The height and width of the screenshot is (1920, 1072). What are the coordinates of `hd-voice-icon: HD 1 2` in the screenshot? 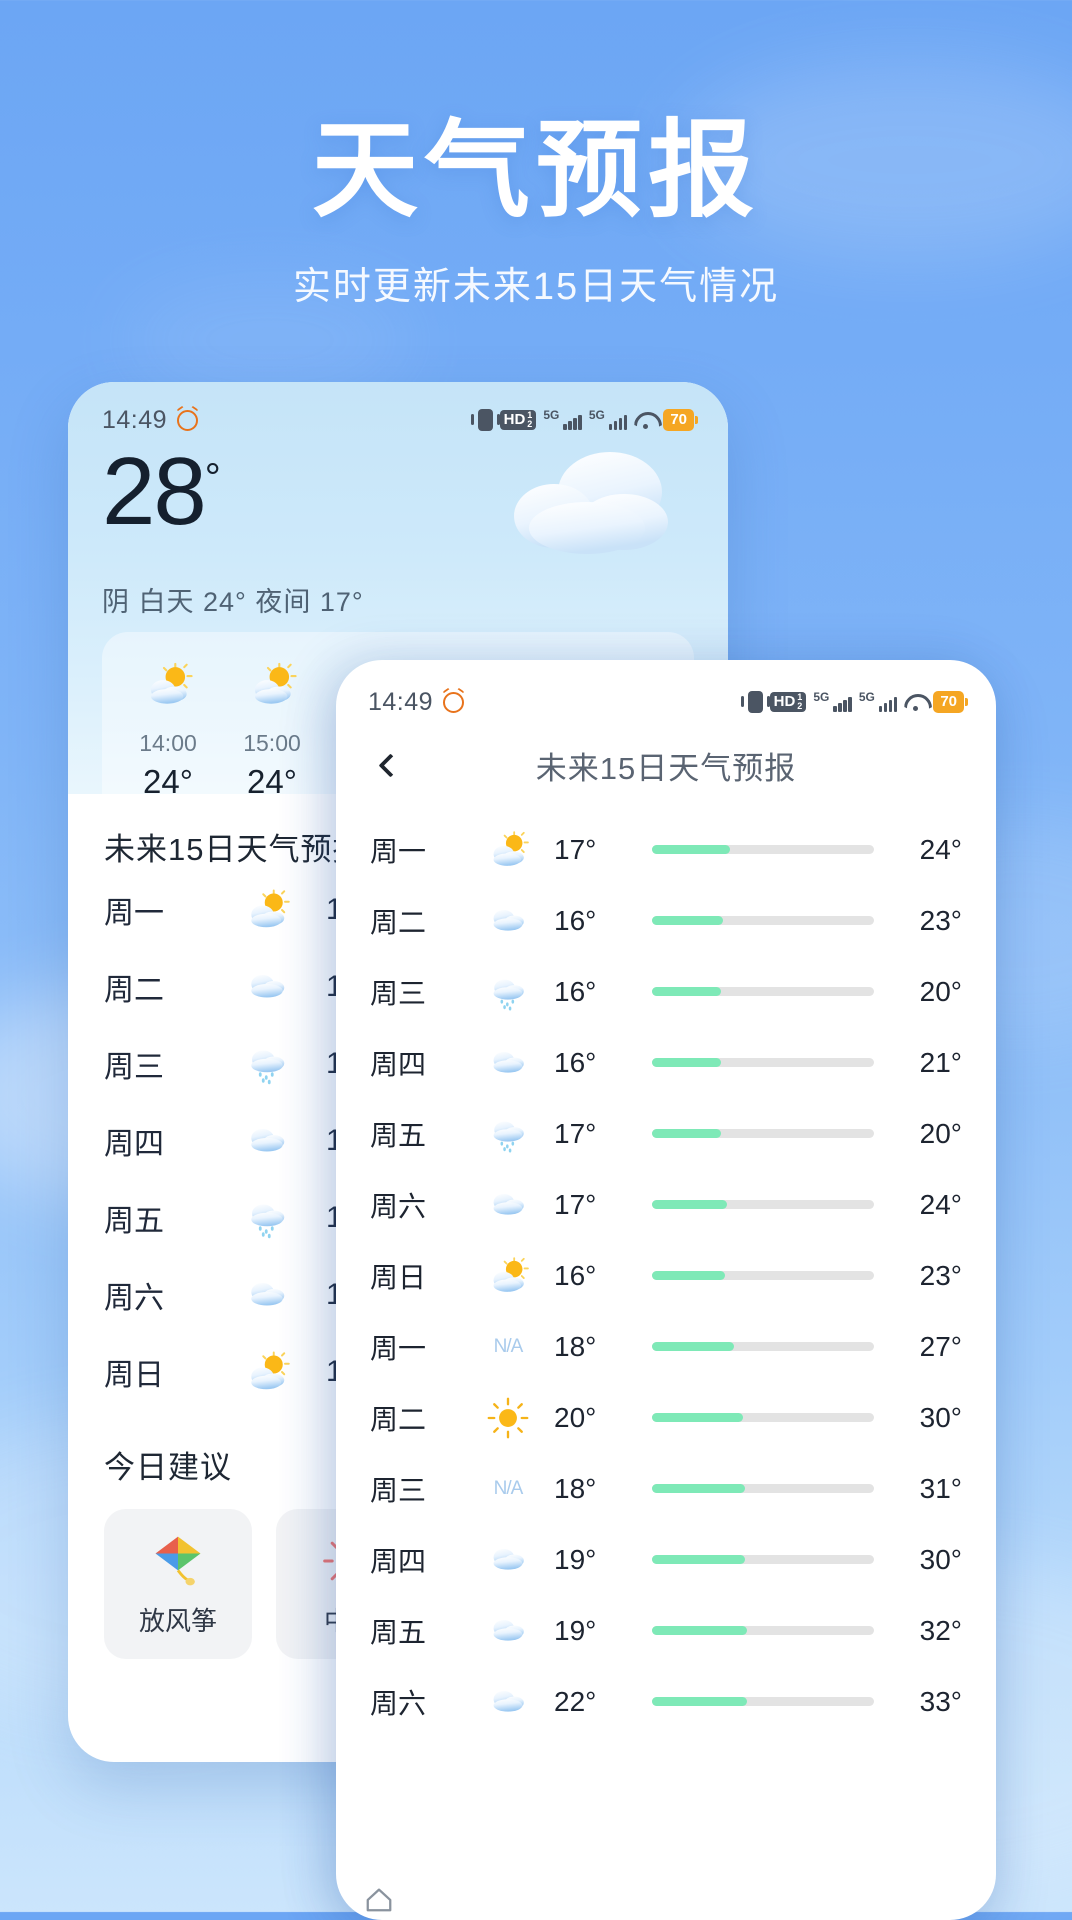 It's located at (518, 420).